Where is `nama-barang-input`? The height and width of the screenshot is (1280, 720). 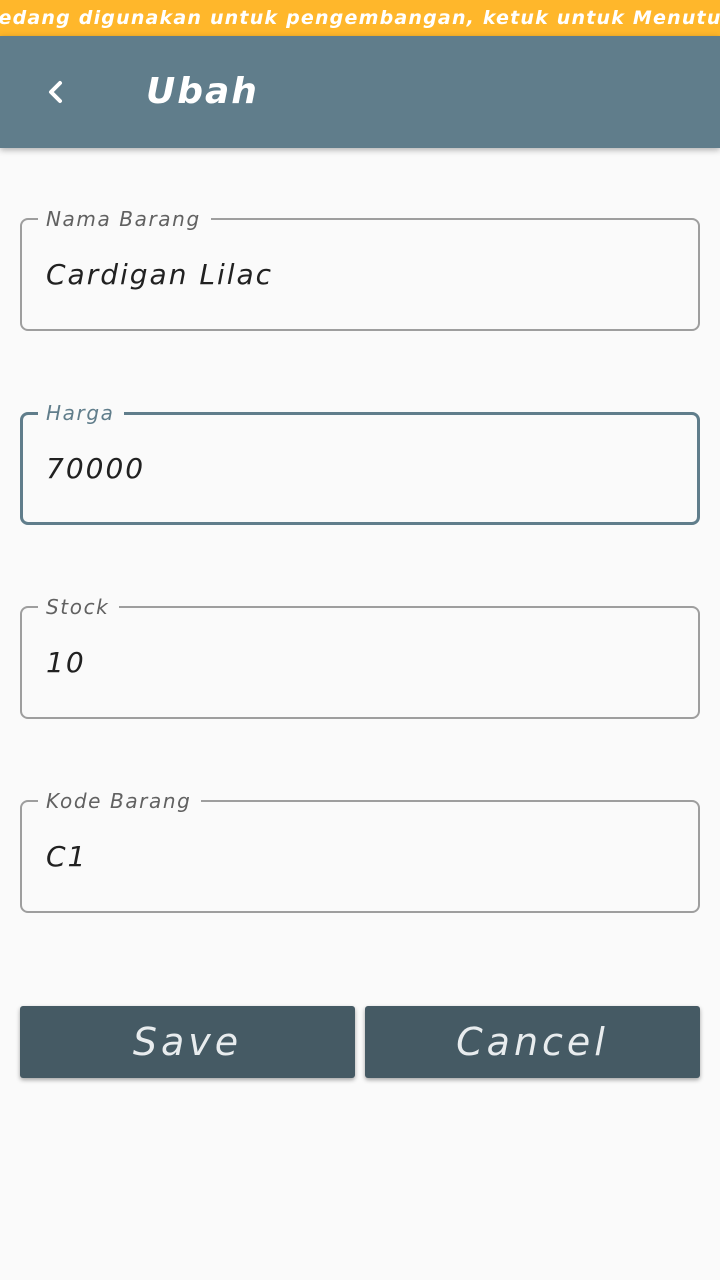
nama-barang-input is located at coordinates (356, 274).